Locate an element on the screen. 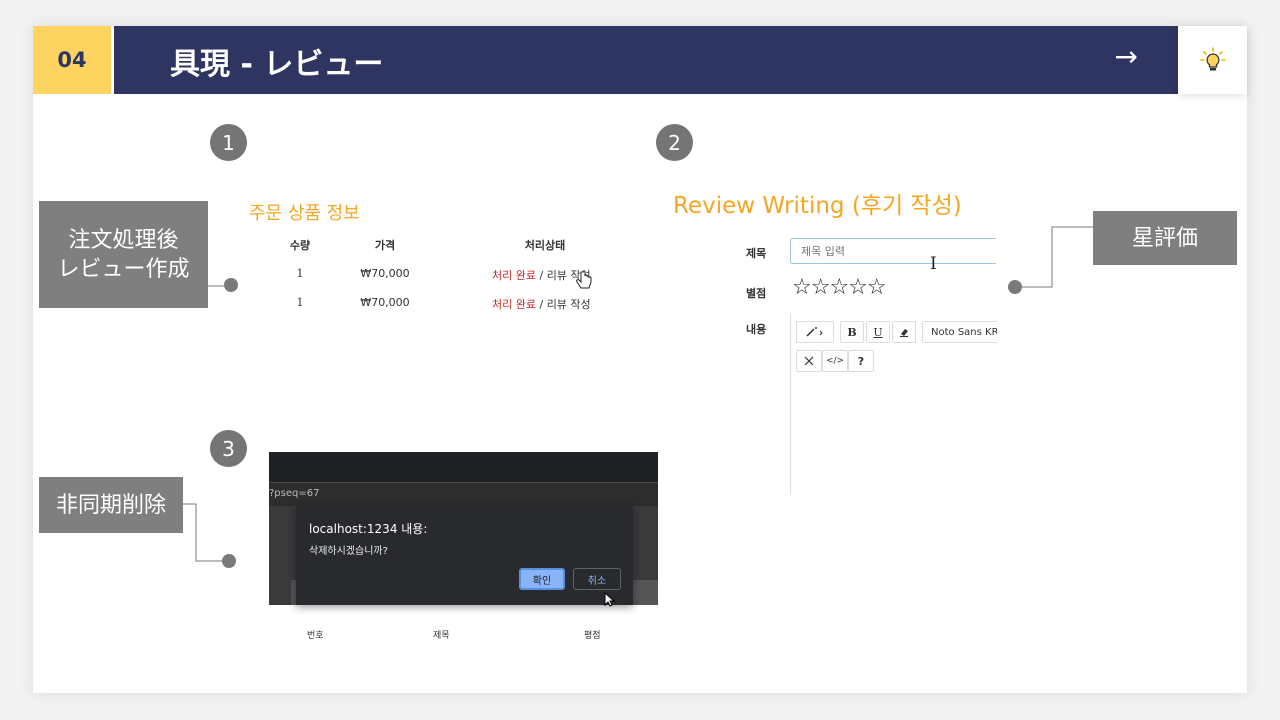 The image size is (1280, 720). fullscreen-button is located at coordinates (809, 361).